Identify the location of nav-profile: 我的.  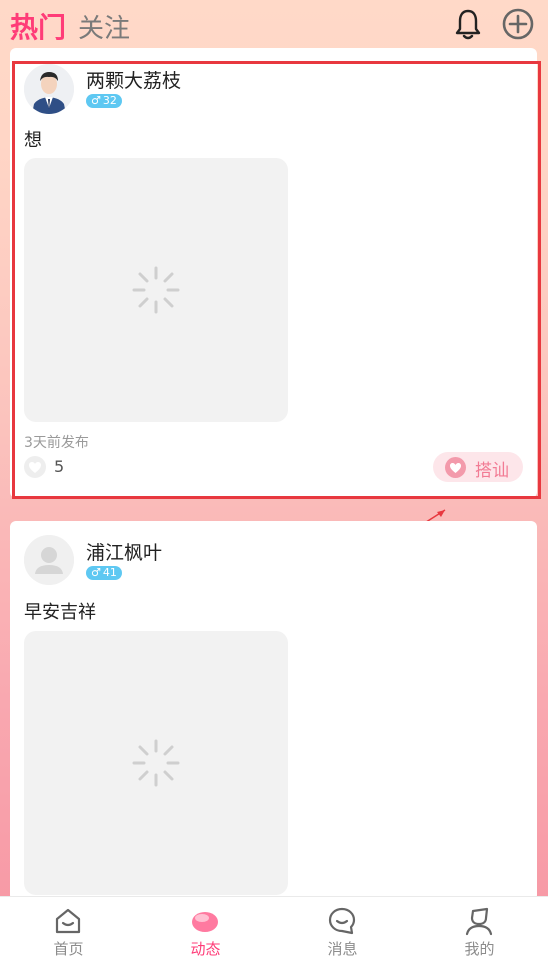
(479, 930).